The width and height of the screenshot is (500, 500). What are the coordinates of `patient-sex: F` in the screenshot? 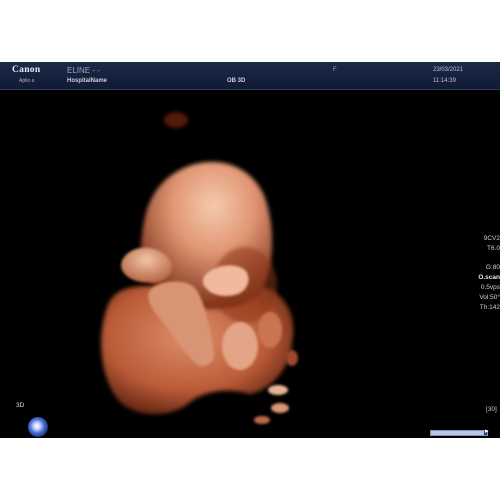 It's located at (335, 70).